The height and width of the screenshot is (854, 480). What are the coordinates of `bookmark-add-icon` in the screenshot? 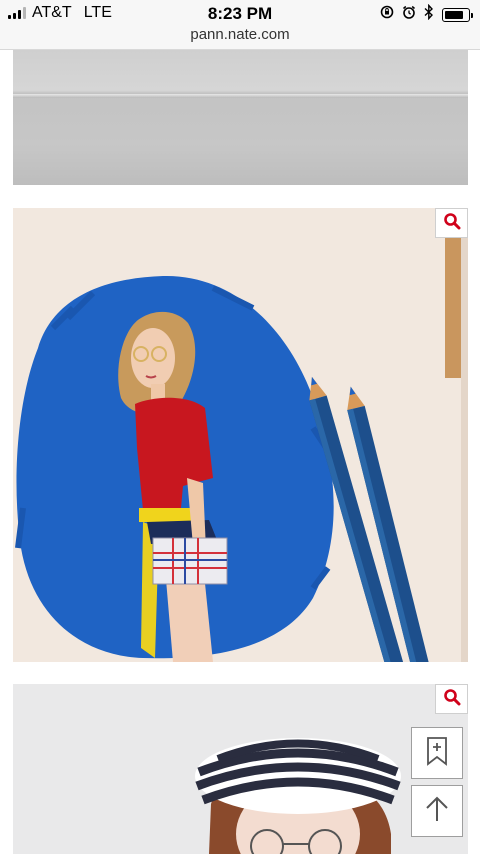 It's located at (437, 753).